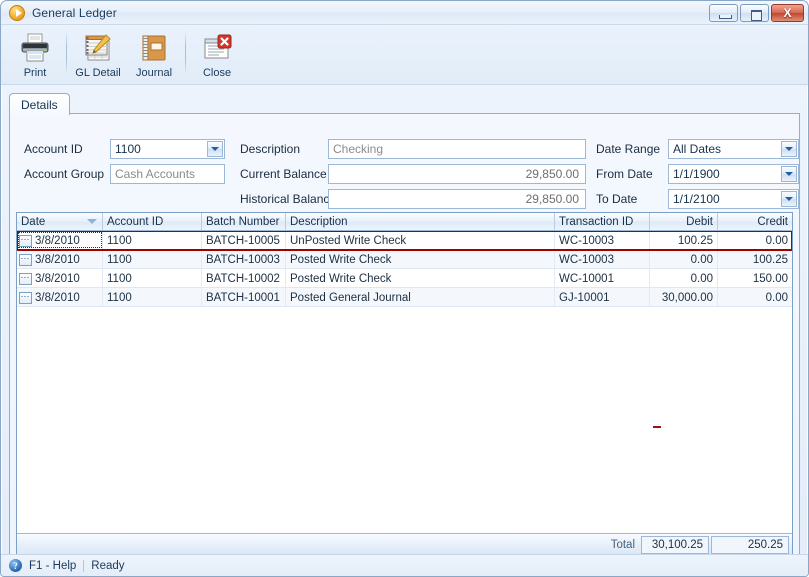 The width and height of the screenshot is (809, 577). Describe the element at coordinates (696, 199) in the screenshot. I see `to-date-value: 1/1/2100` at that location.